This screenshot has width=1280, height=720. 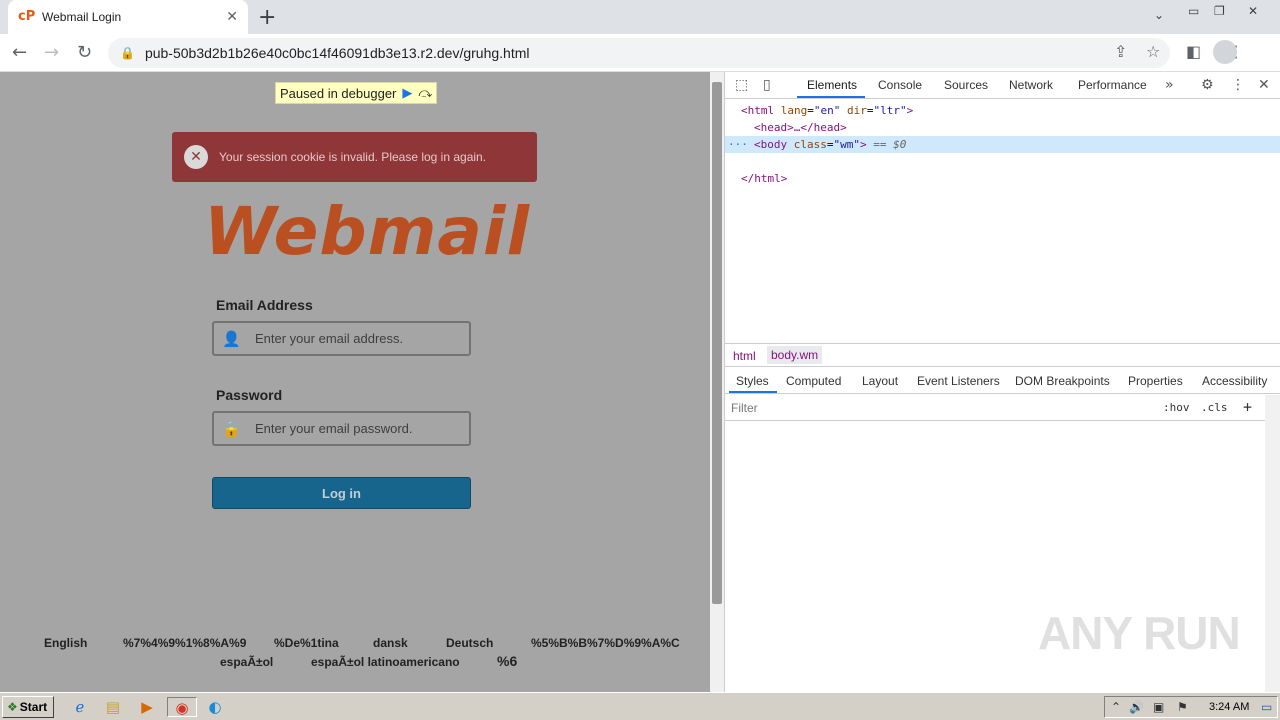 What do you see at coordinates (1062, 381) in the screenshot?
I see `tab-dom-breakpoints: DOM Breakpoints` at bounding box center [1062, 381].